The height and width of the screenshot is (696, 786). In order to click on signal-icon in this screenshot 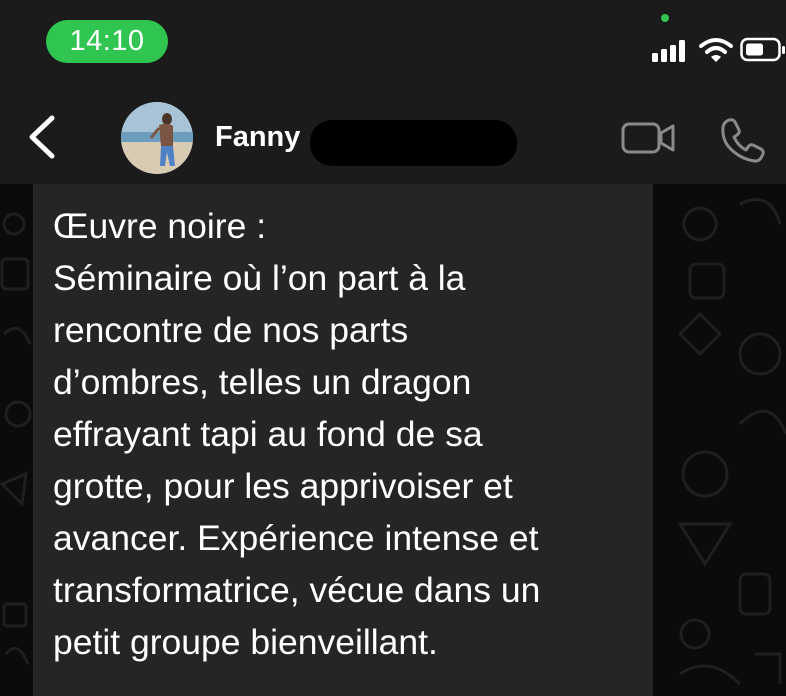, I will do `click(668, 51)`.